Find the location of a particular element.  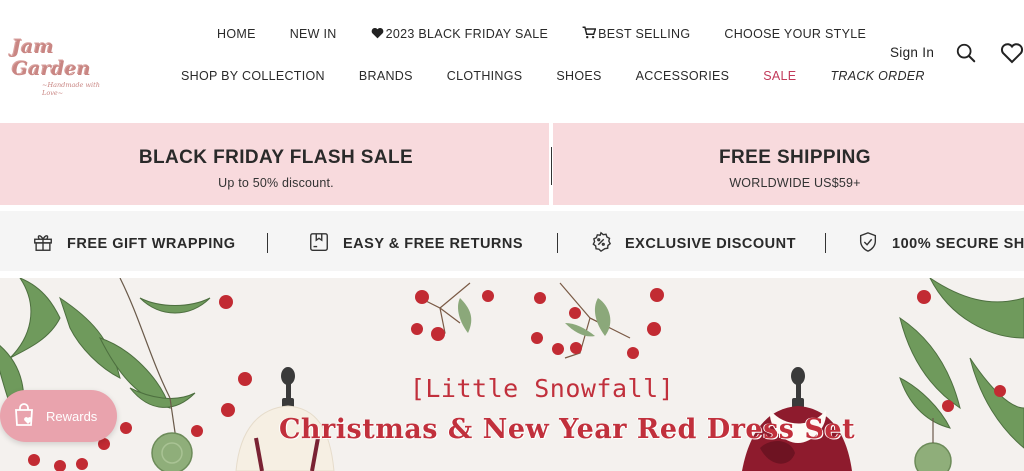

rewards-button: Rewards is located at coordinates (58, 416).